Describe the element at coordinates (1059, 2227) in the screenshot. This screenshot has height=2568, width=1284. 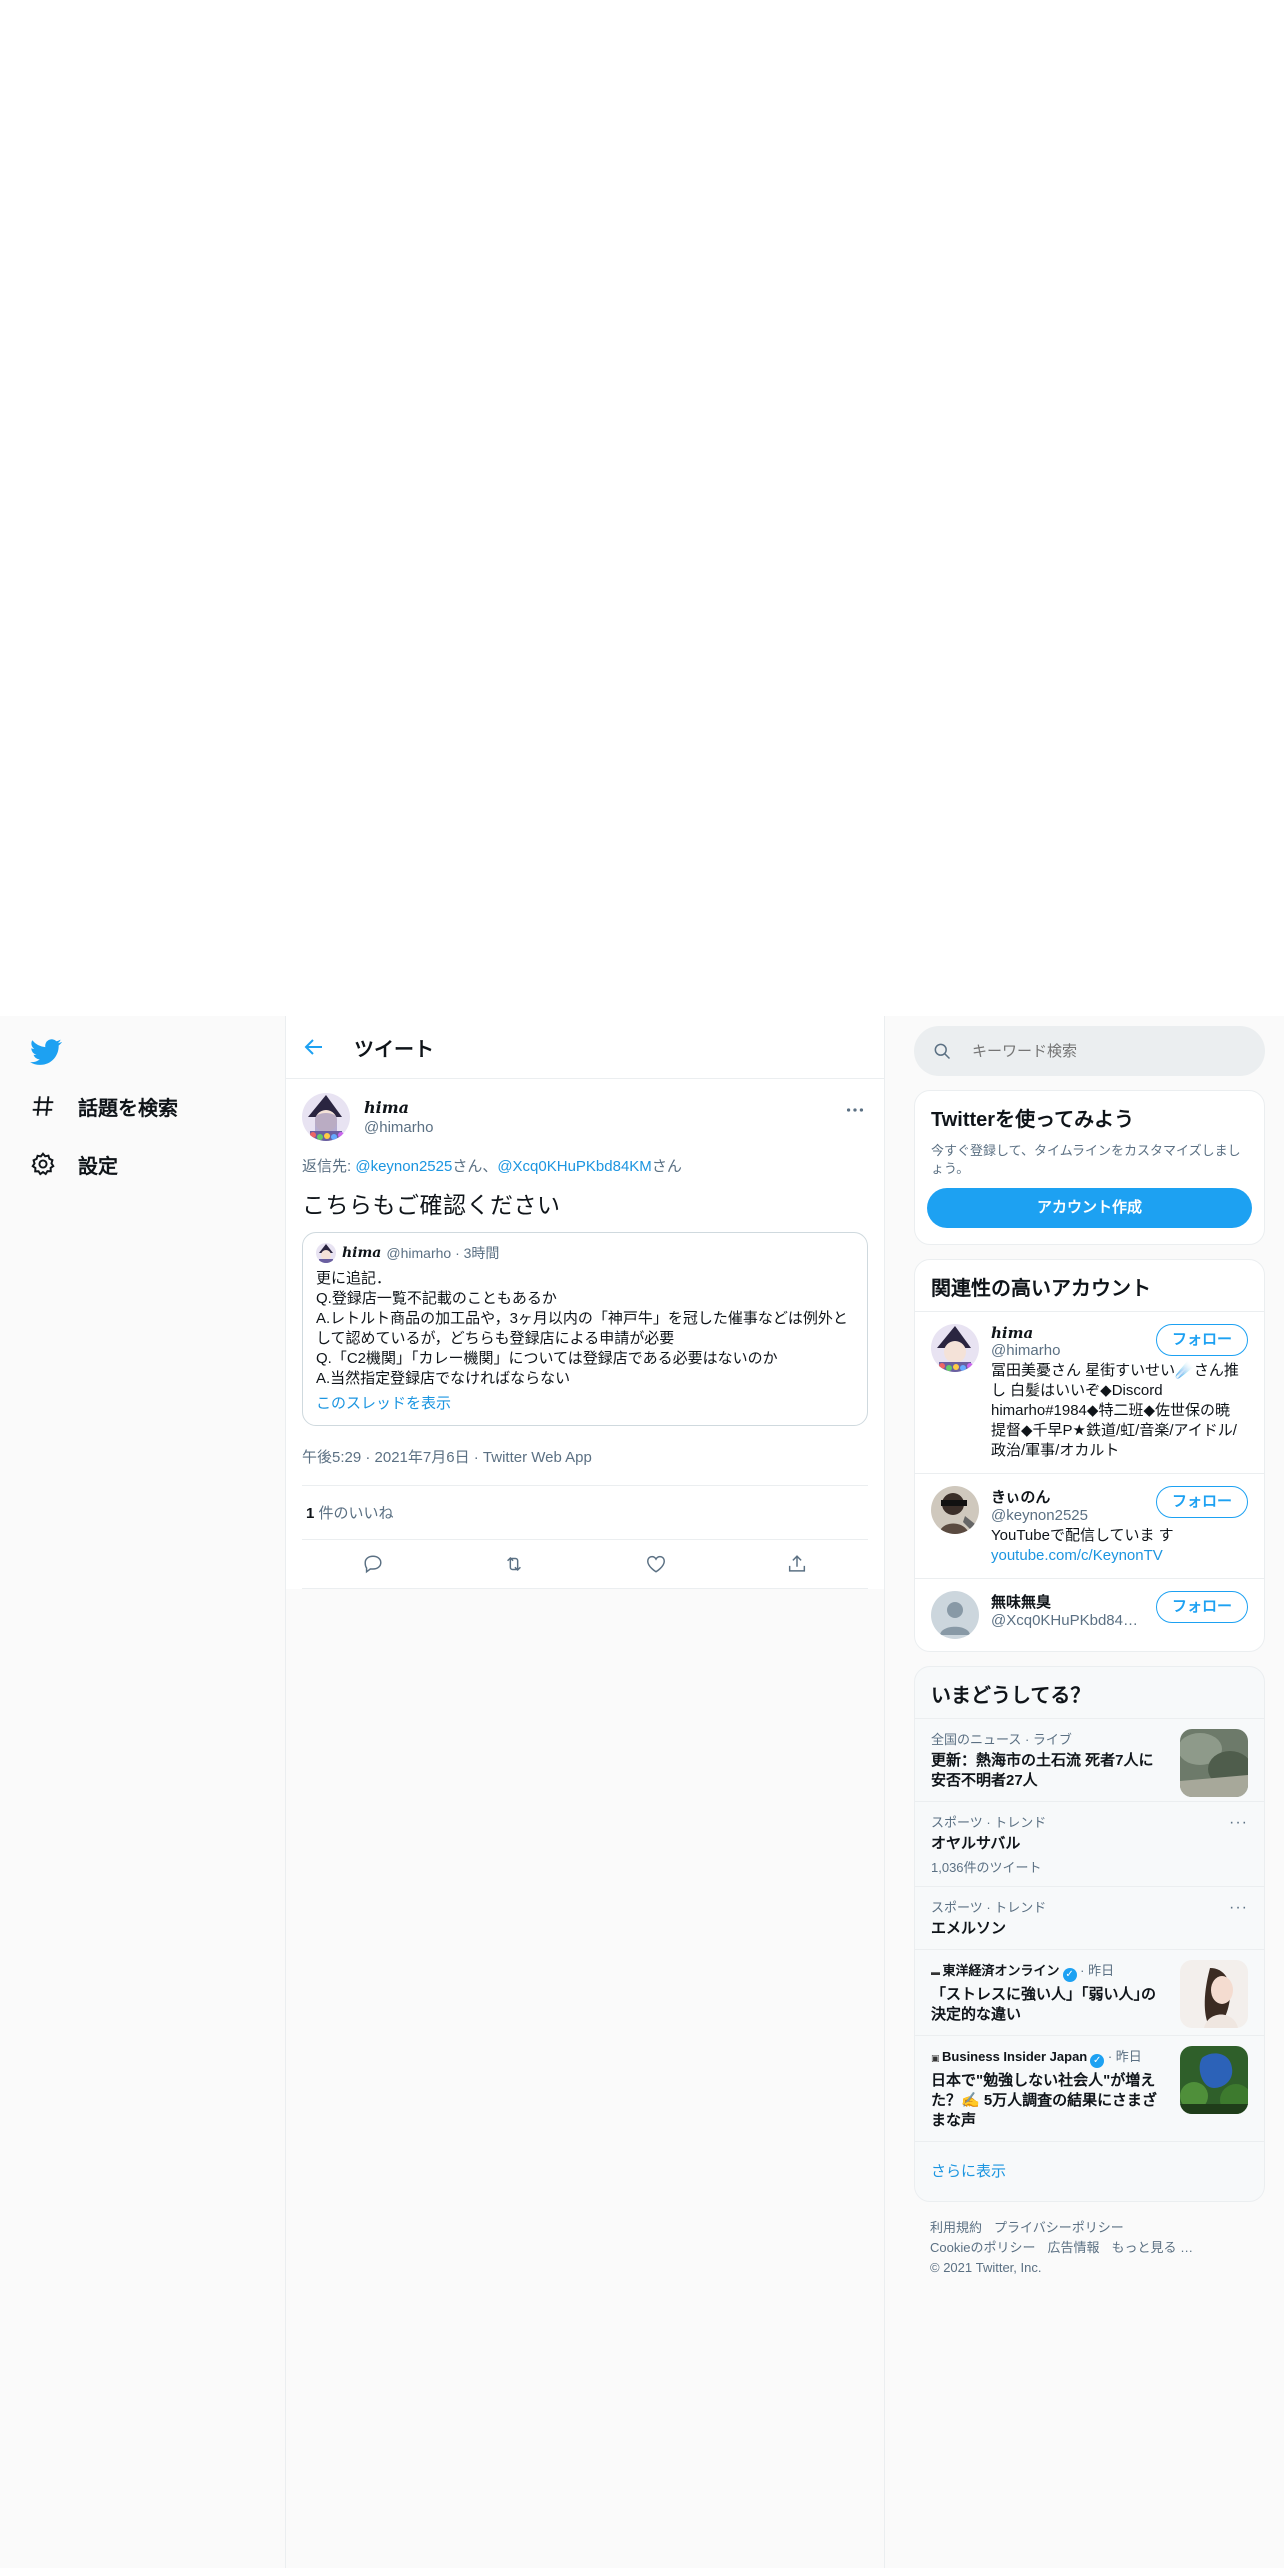
I see `footer-privacy-link: プライバシーポリシー` at that location.